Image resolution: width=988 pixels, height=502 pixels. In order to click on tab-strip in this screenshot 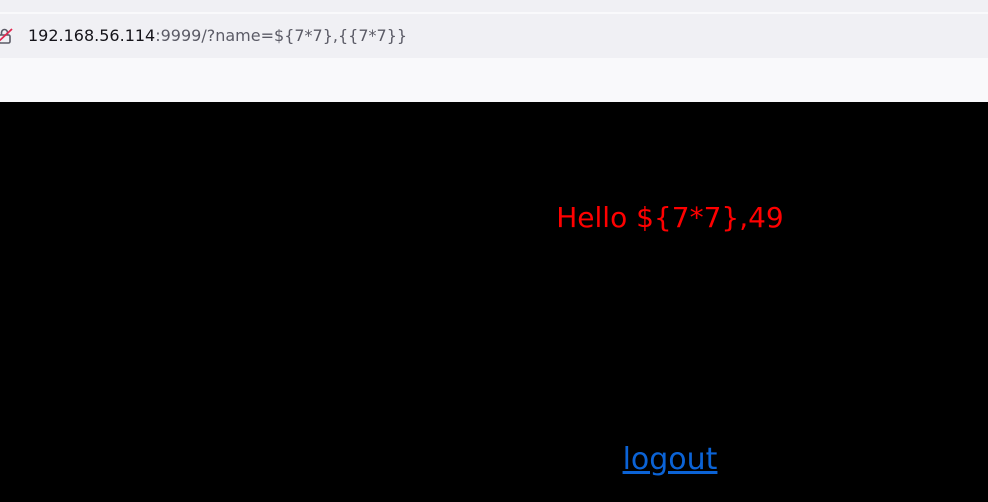, I will do `click(494, 6)`.